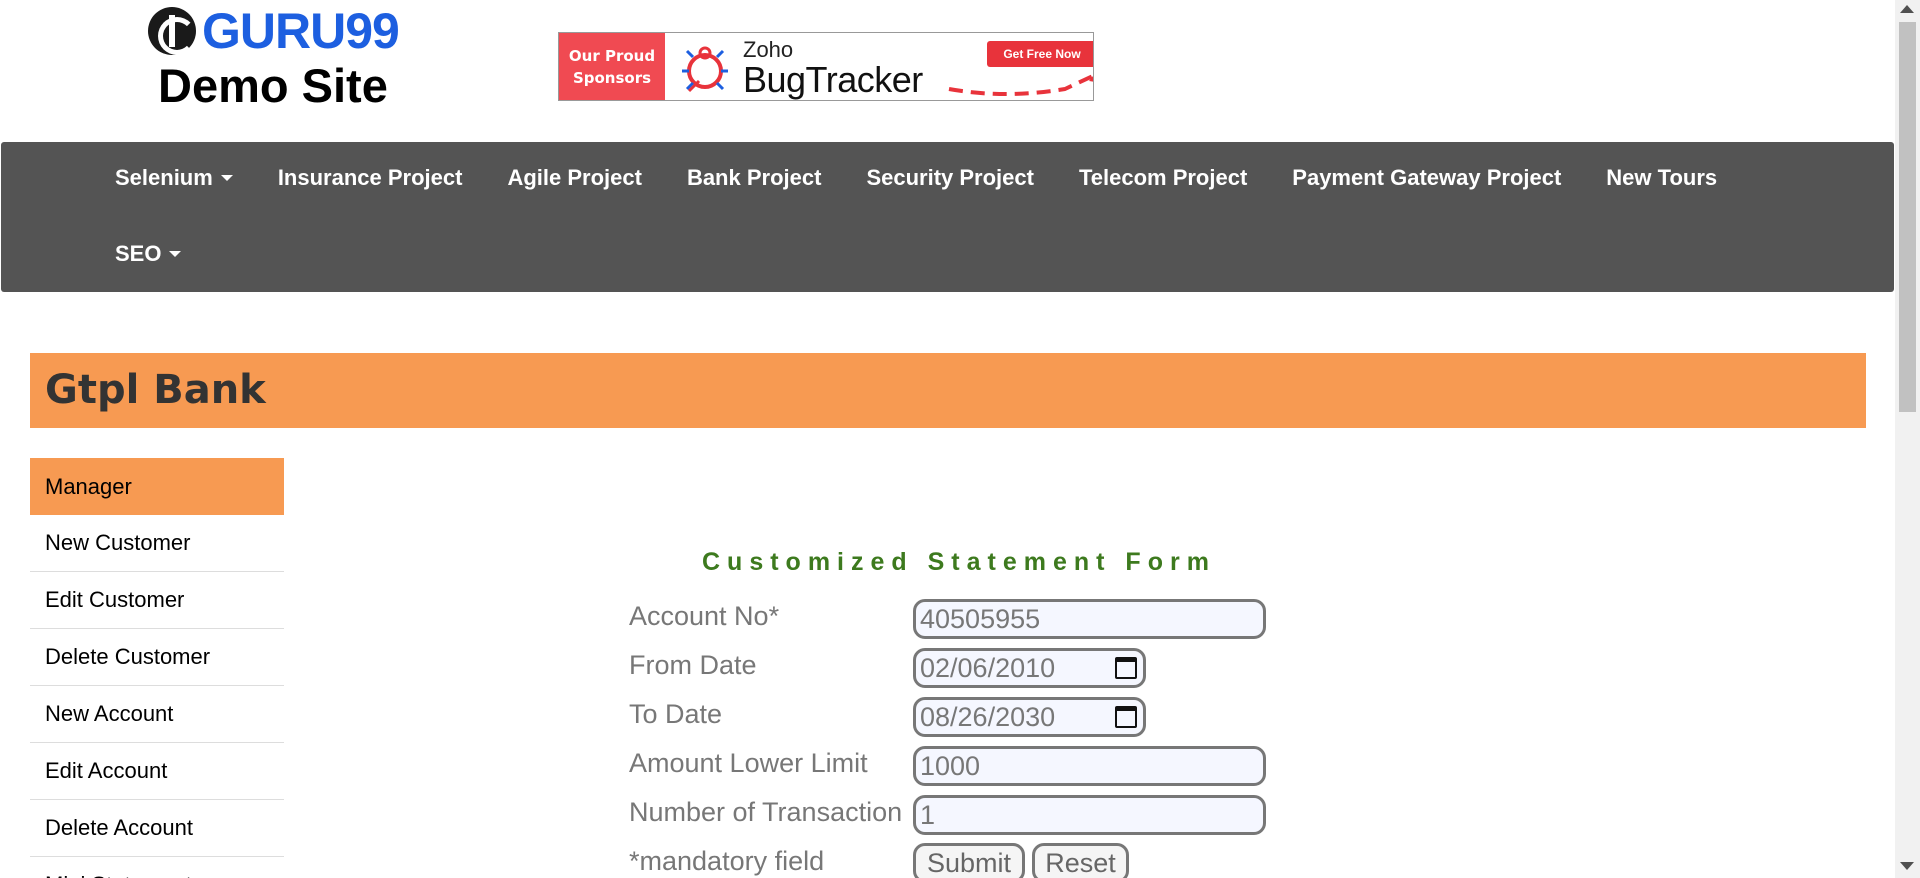  I want to click on sponsor-line-2: Sponsors, so click(612, 77).